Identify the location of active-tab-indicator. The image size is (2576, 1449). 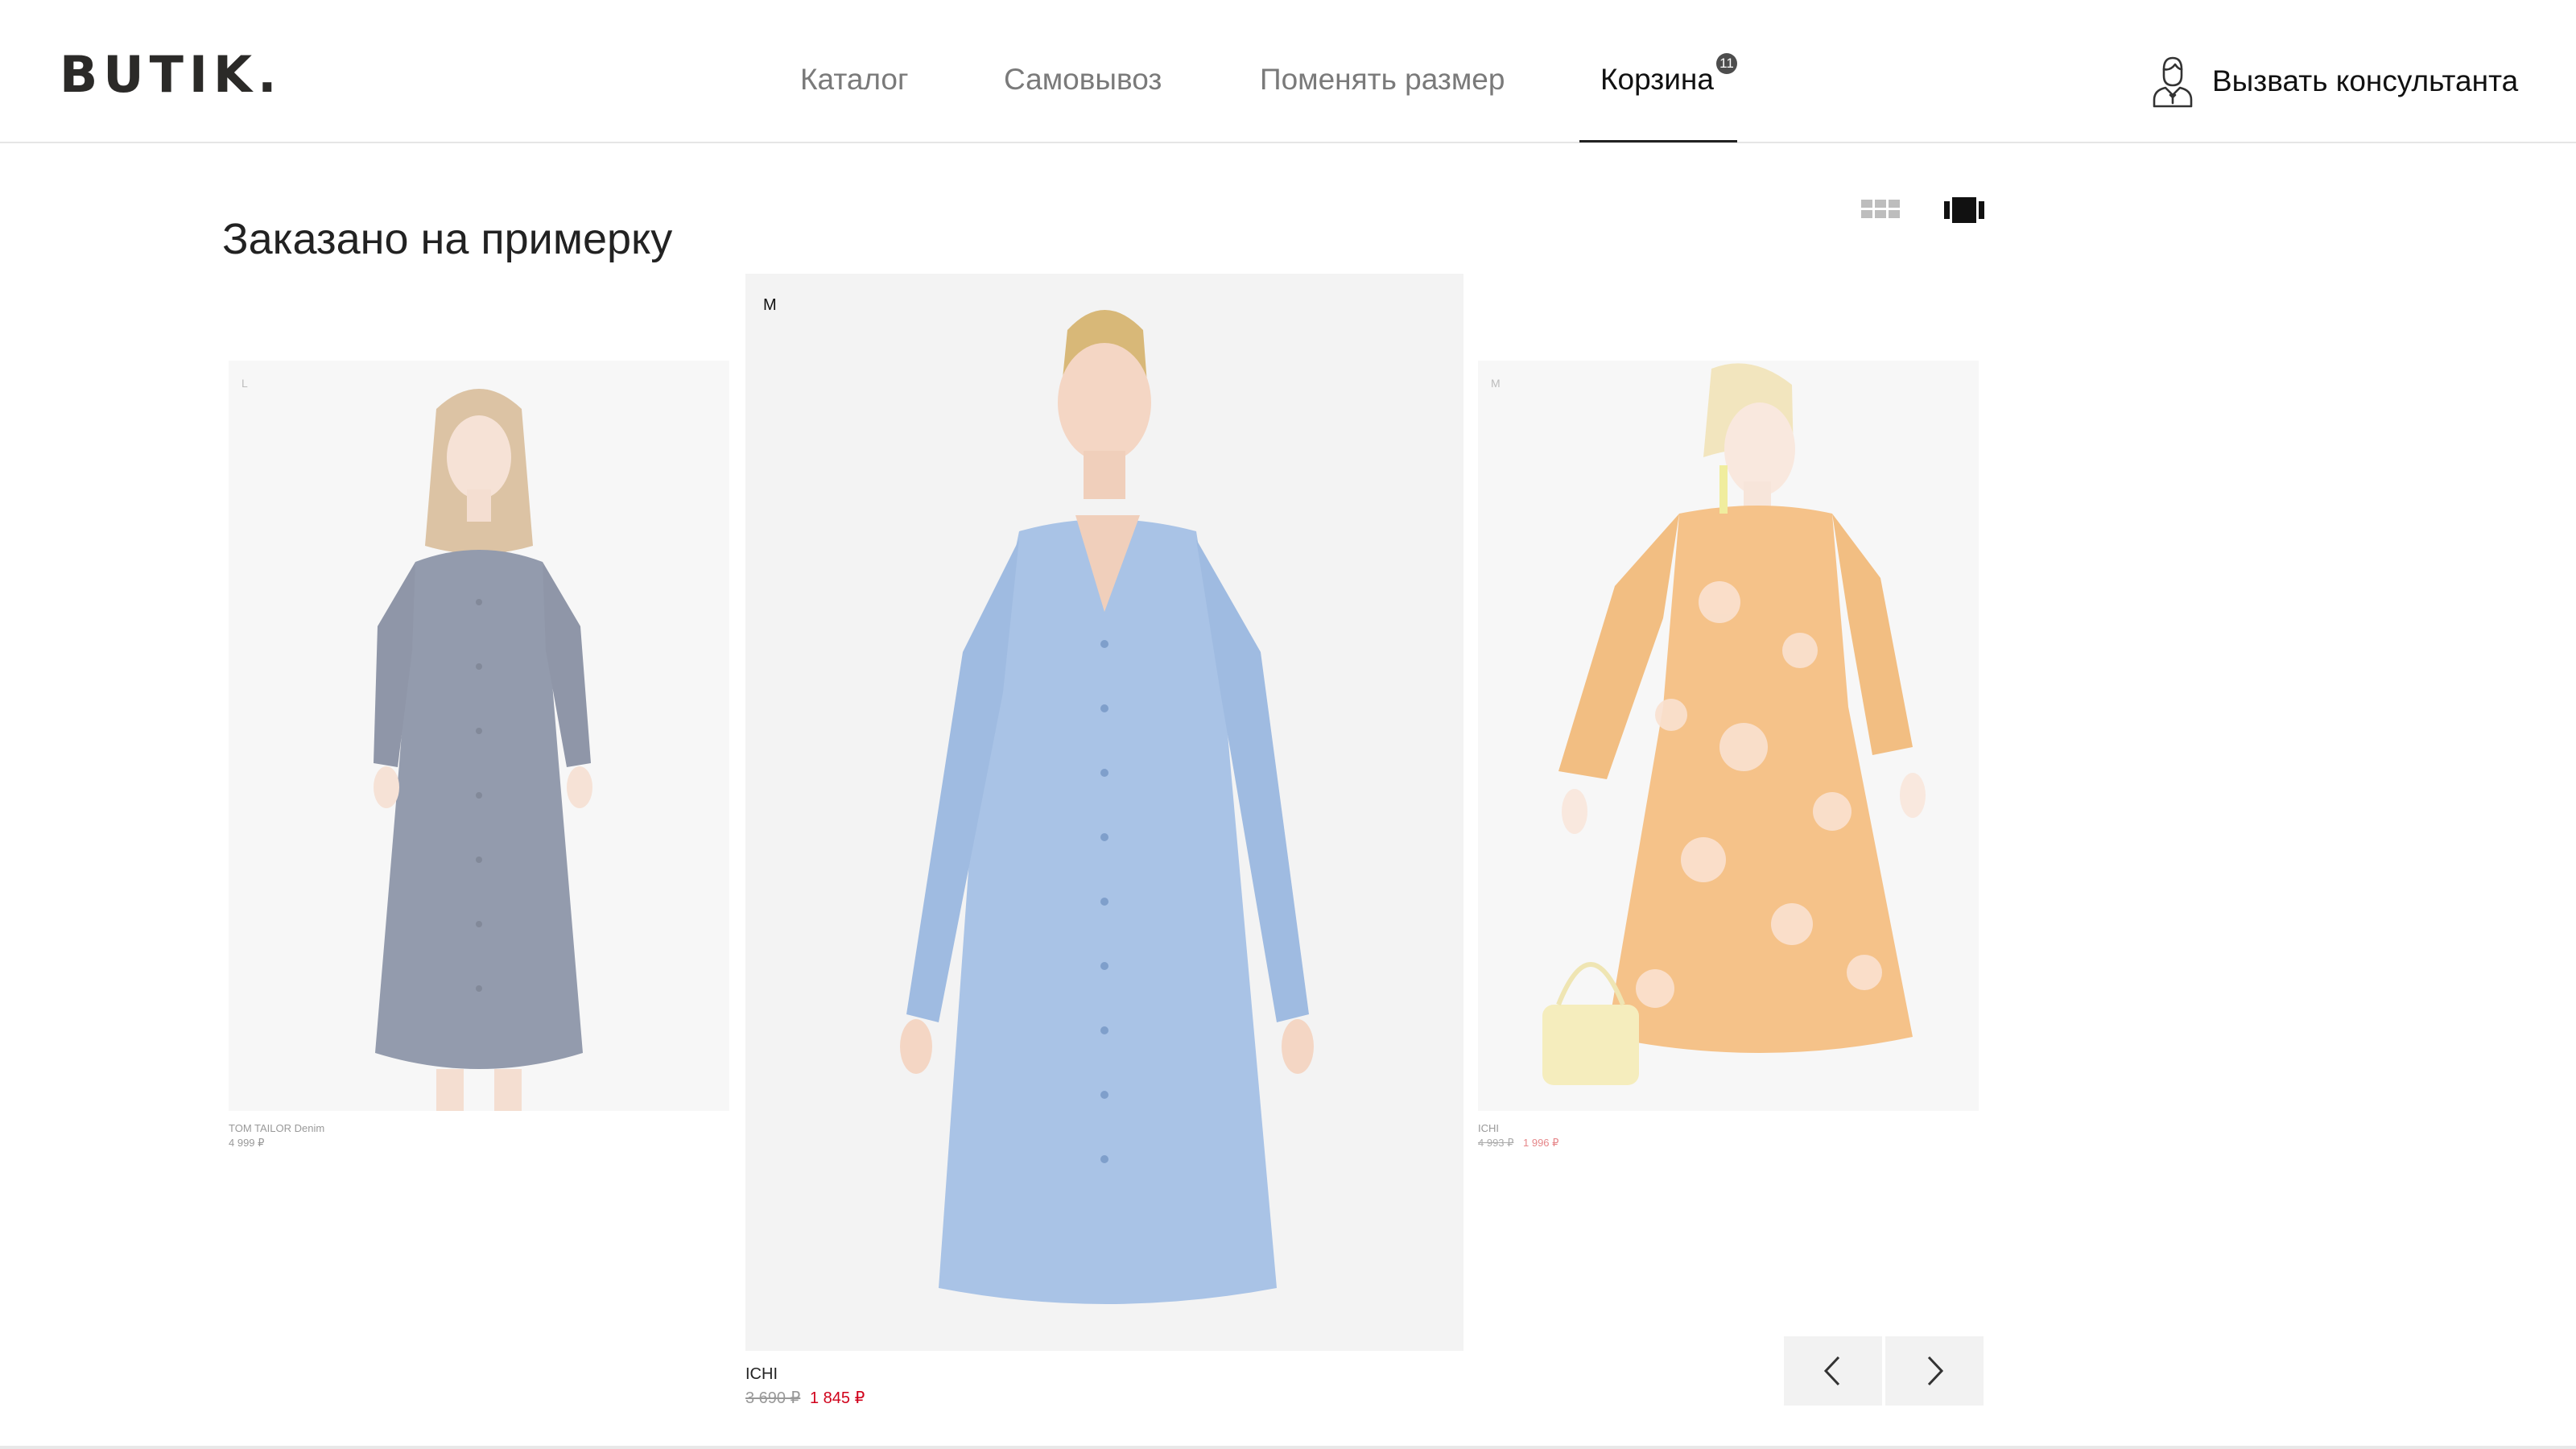
(1658, 141).